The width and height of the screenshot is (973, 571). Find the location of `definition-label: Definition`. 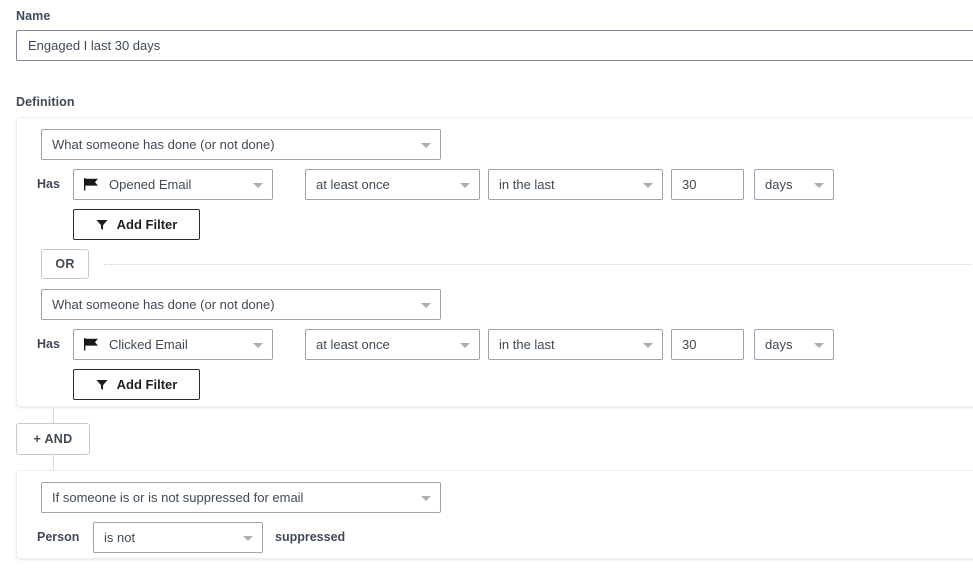

definition-label: Definition is located at coordinates (45, 102).